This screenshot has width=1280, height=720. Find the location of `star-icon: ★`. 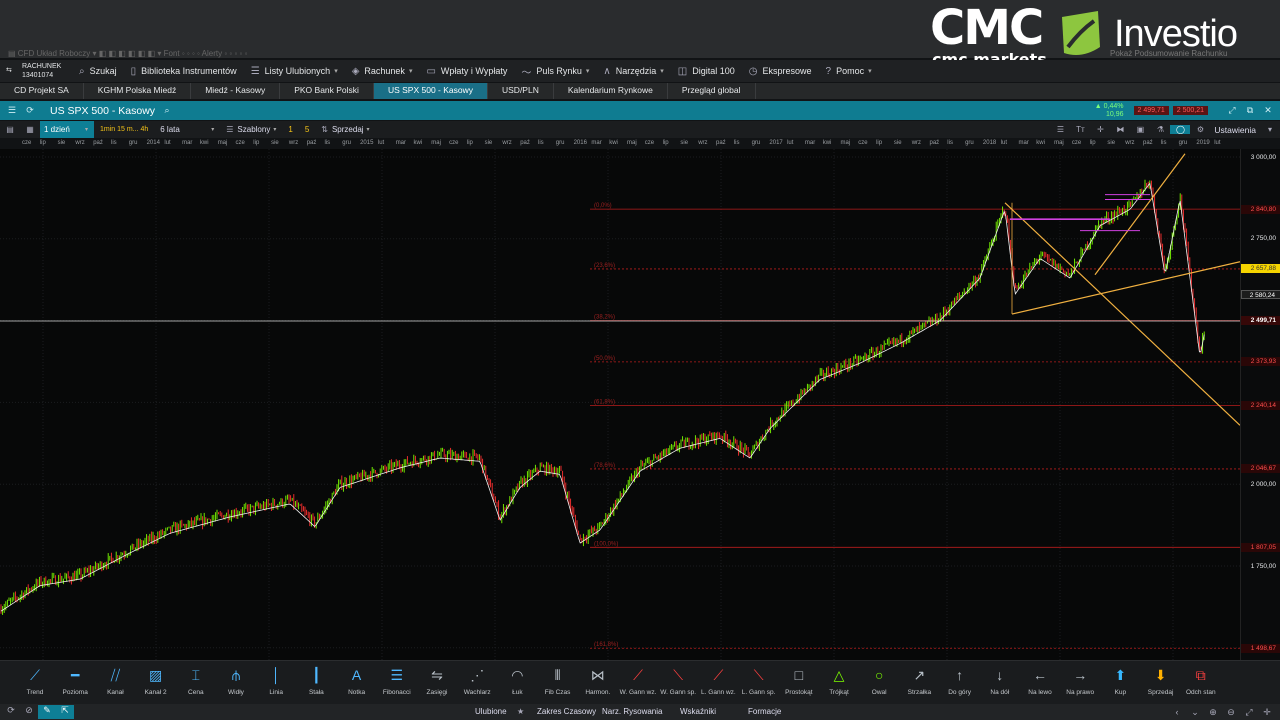

star-icon: ★ is located at coordinates (520, 712).